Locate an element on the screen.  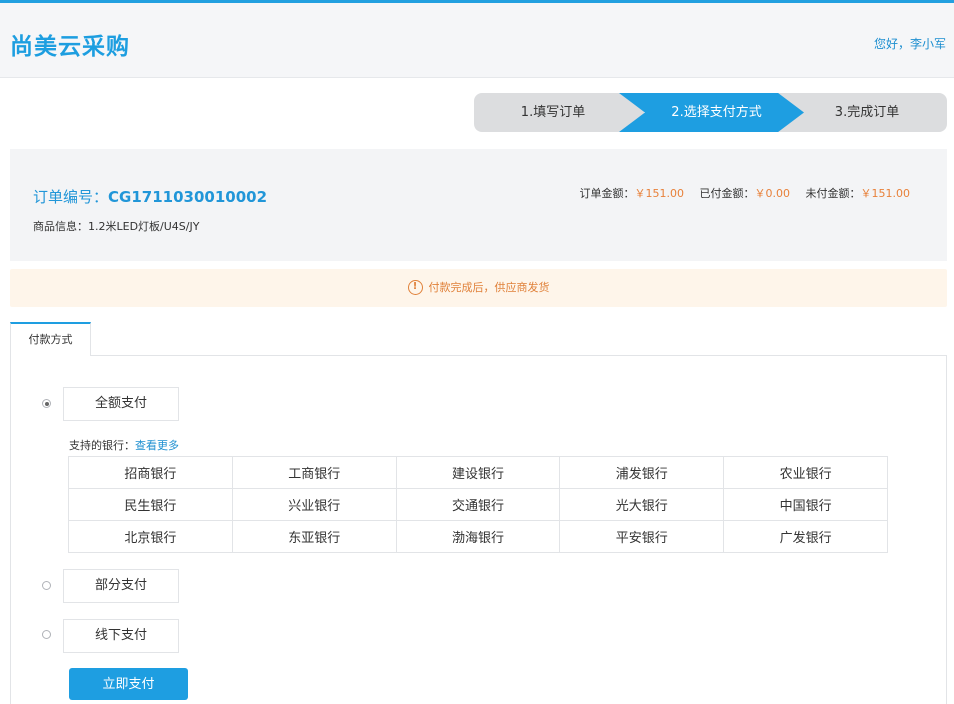
step-fill-order: 1.填写订单 is located at coordinates (559, 112).